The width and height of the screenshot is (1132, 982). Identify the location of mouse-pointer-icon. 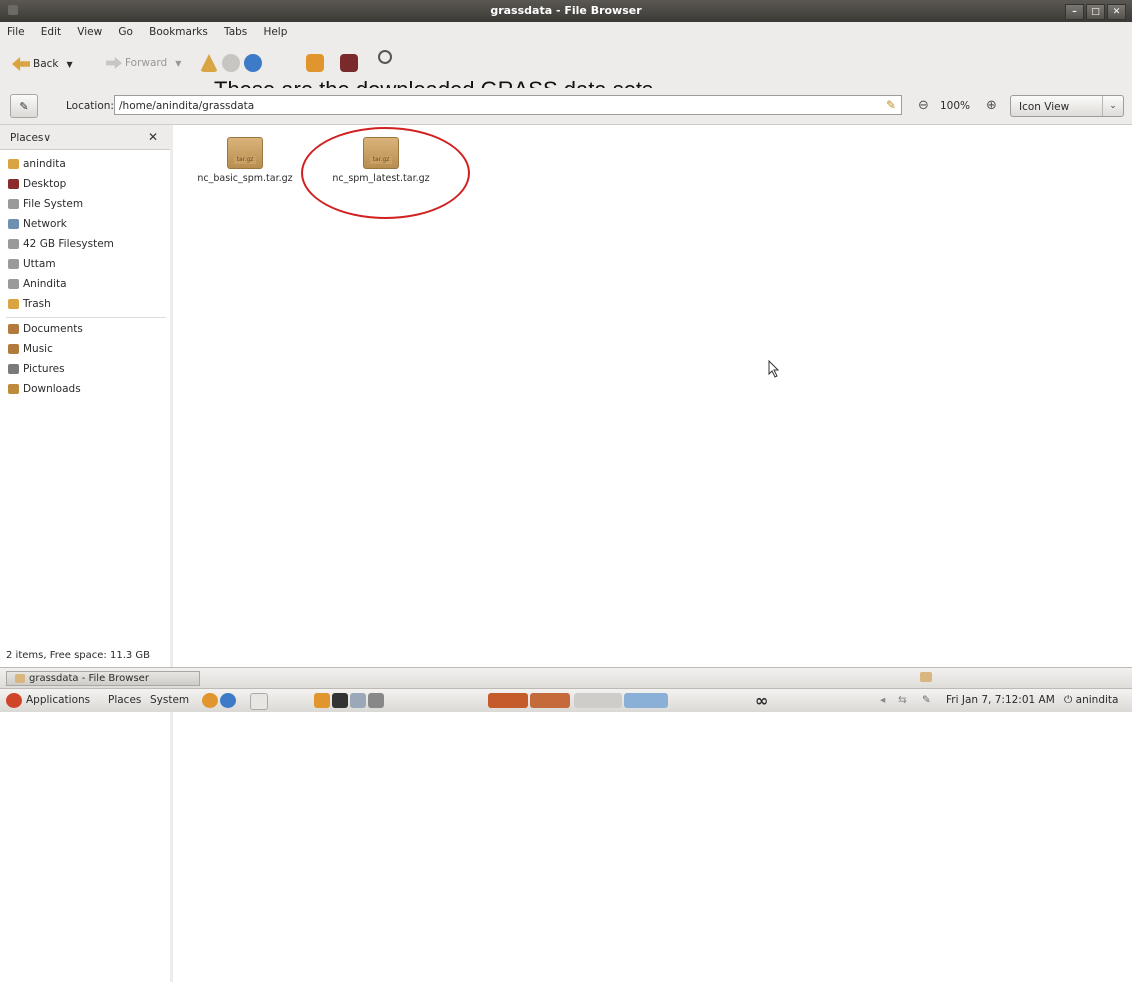
(774, 369).